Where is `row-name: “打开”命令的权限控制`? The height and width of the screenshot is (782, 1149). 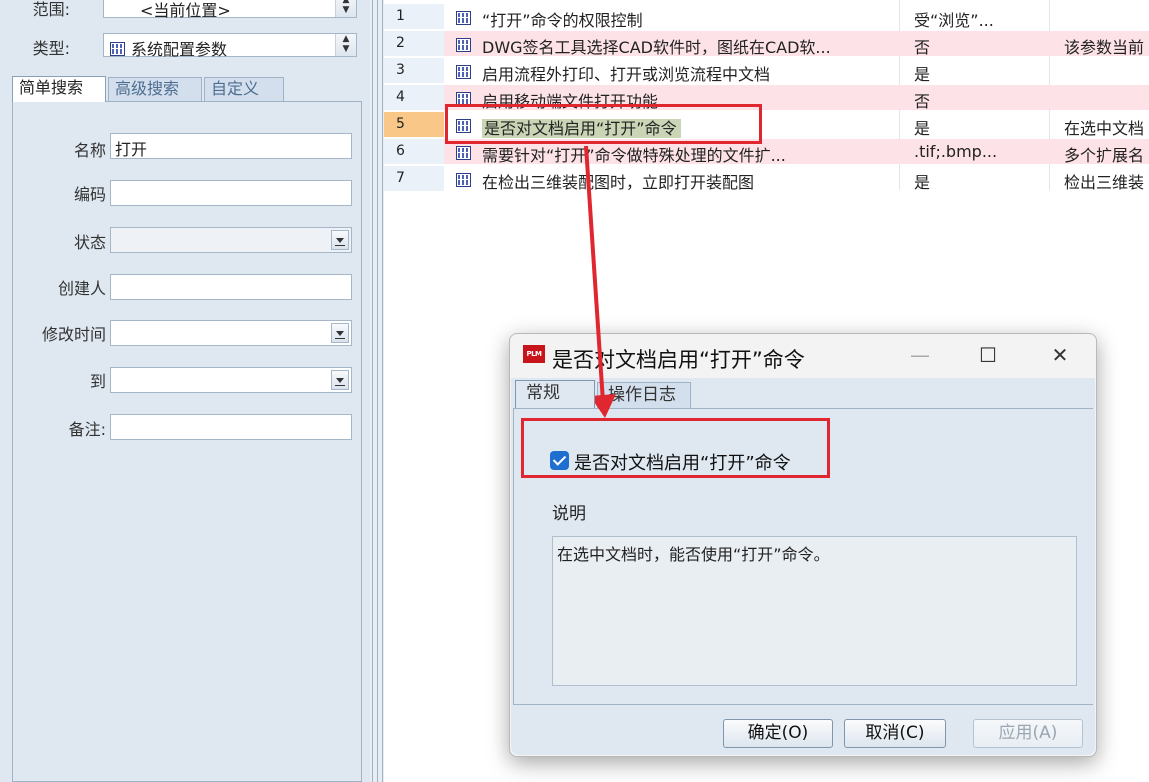
row-name: “打开”命令的权限控制 is located at coordinates (562, 20).